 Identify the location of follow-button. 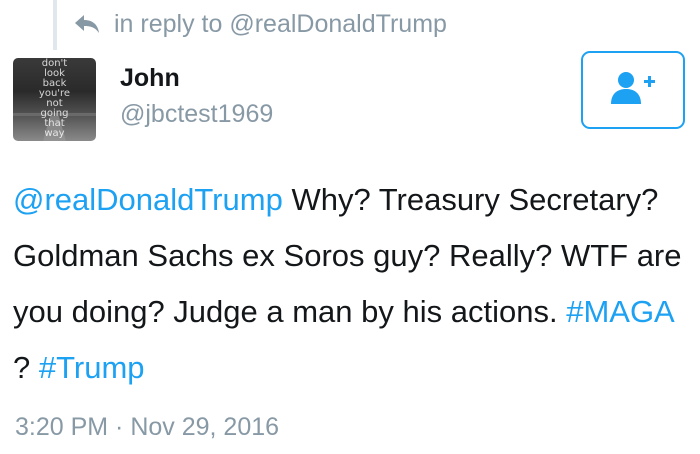
(633, 90).